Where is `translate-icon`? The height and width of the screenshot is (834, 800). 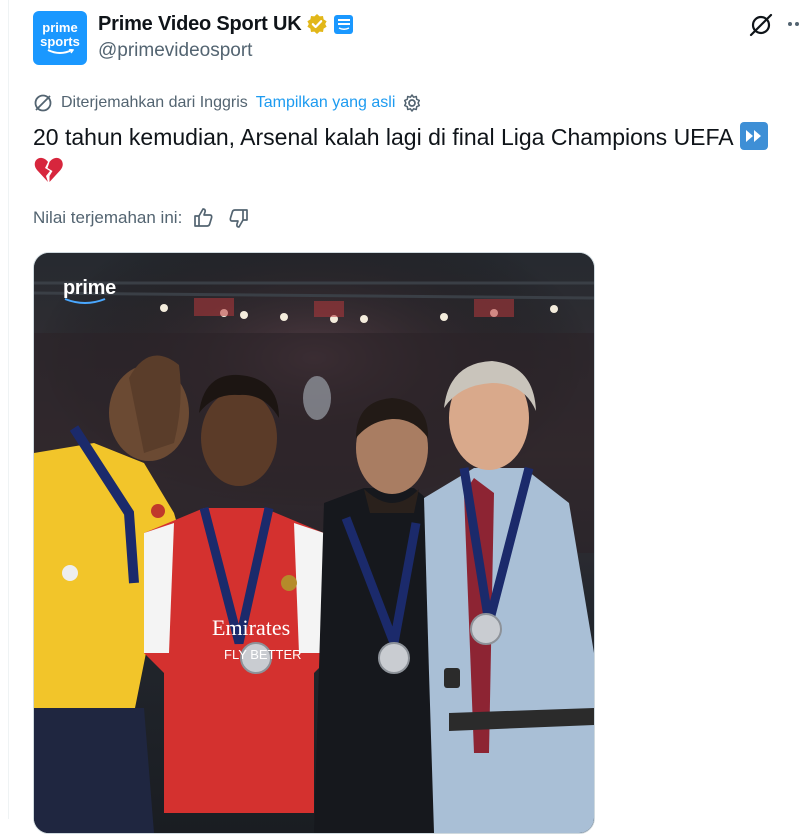
translate-icon is located at coordinates (43, 103).